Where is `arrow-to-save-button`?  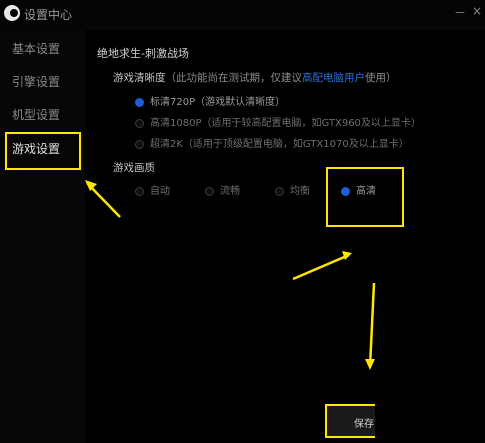
arrow-to-save-button is located at coordinates (372, 325).